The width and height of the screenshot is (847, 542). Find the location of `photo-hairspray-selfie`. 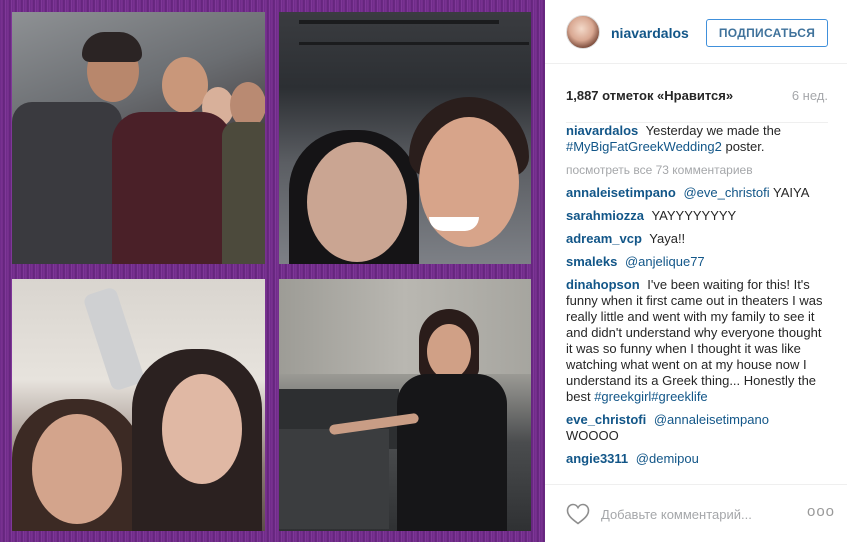

photo-hairspray-selfie is located at coordinates (138, 405).